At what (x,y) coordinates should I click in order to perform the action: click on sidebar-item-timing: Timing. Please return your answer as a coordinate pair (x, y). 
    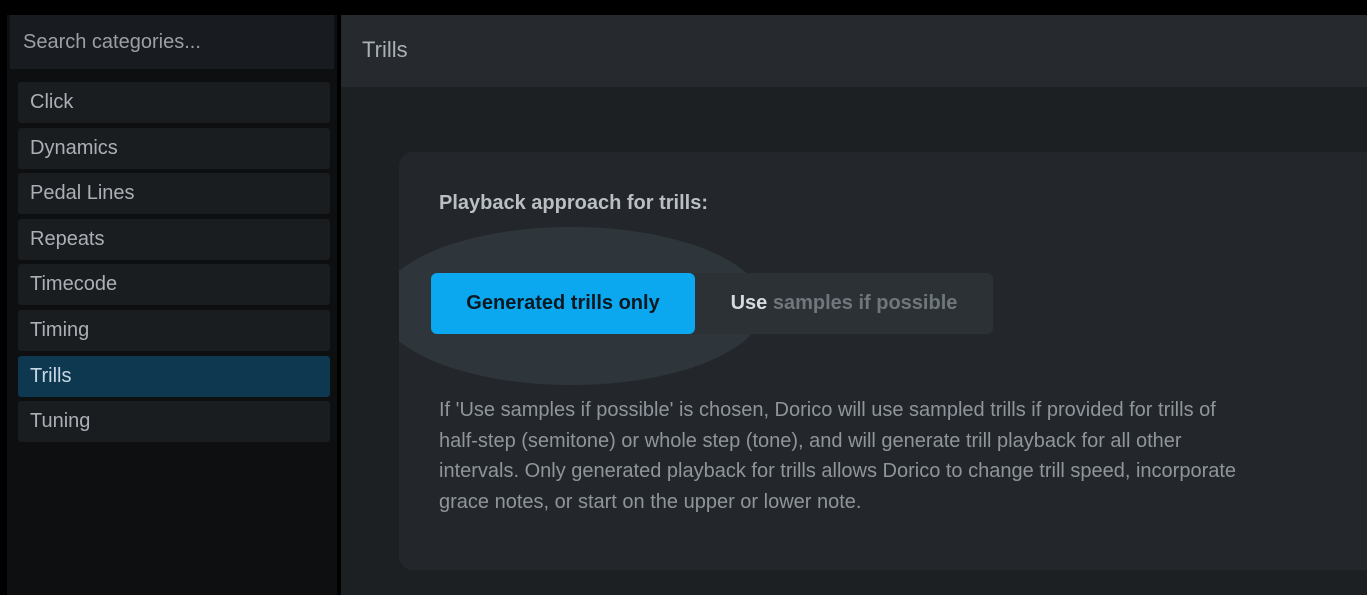
    Looking at the image, I should click on (174, 330).